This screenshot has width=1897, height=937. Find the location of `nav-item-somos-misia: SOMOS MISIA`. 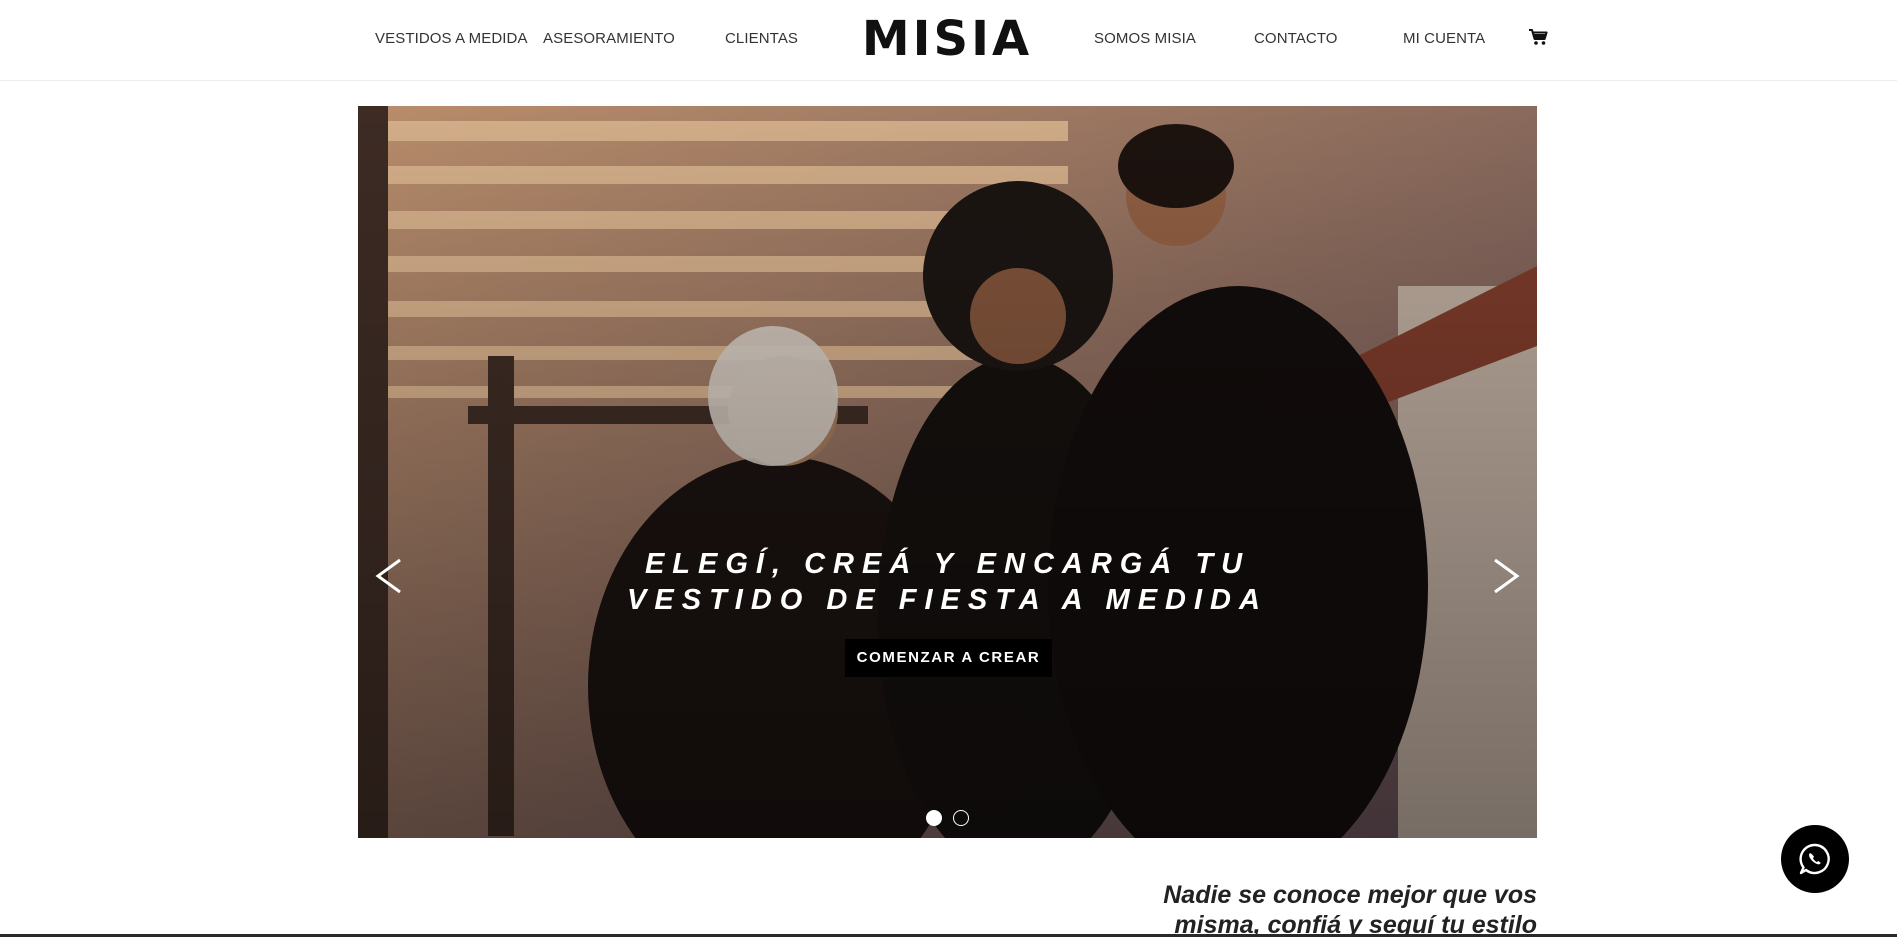

nav-item-somos-misia: SOMOS MISIA is located at coordinates (1145, 38).